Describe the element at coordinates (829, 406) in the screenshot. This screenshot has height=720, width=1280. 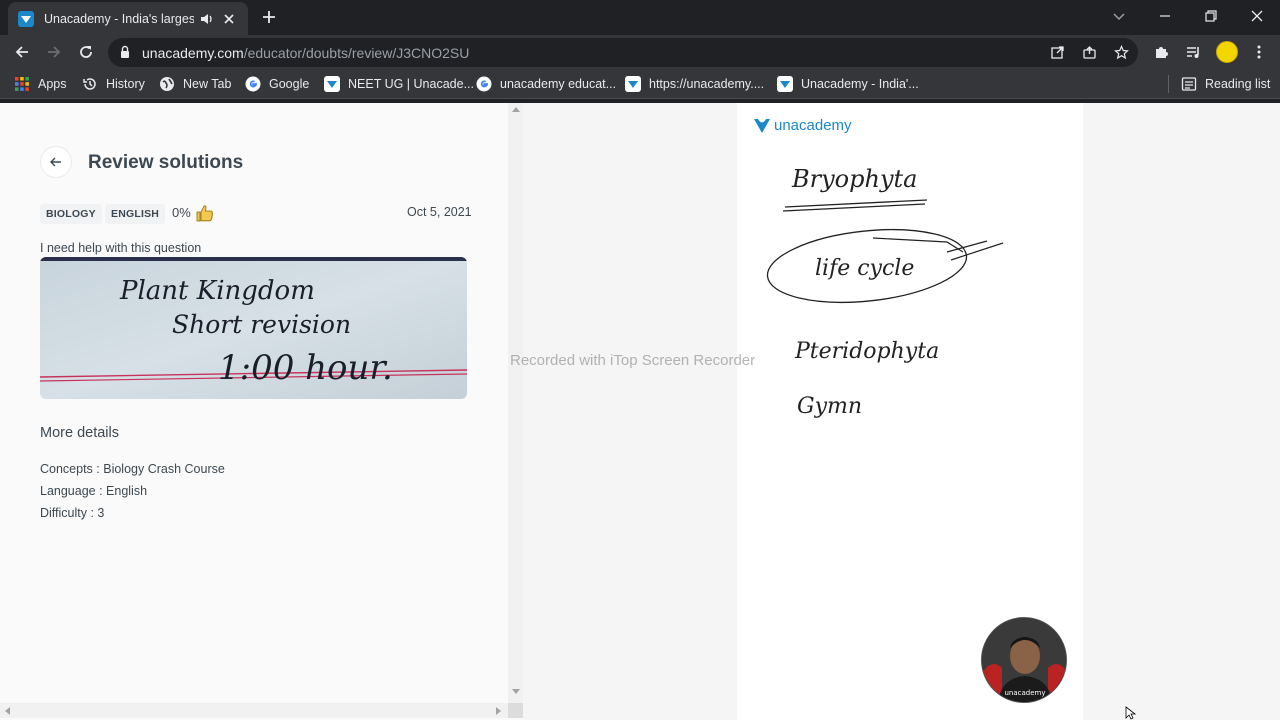
I see `note-gymnosperm: Gymn` at that location.